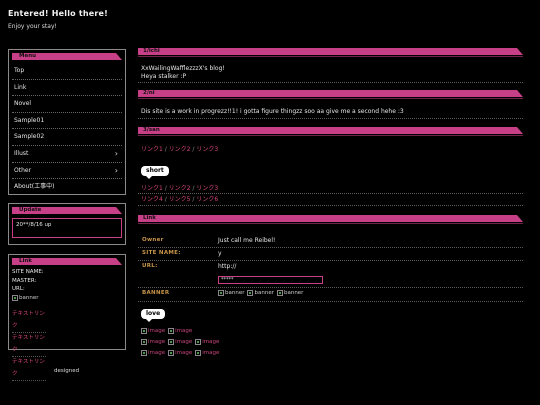 The image size is (540, 405). I want to click on links-row-3: リンク4 / リンク5 / リンク6, so click(180, 199).